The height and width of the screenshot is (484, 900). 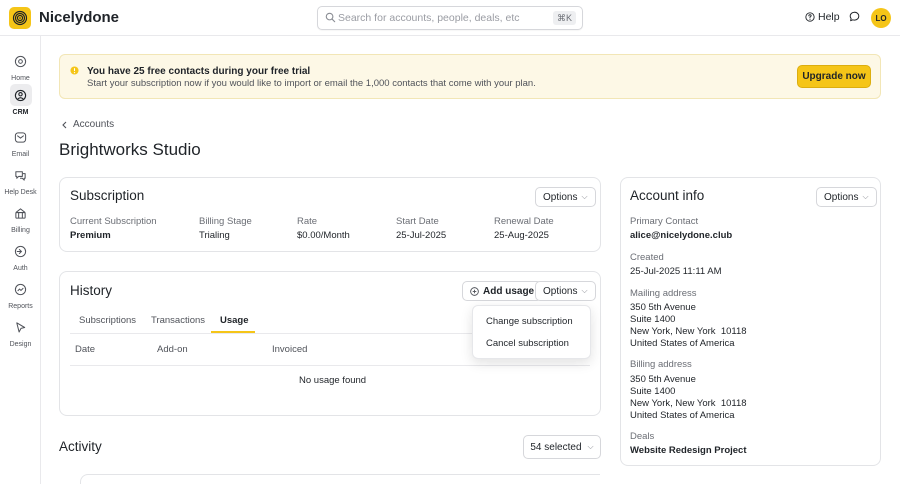 I want to click on add-usage-label: Add usage, so click(x=509, y=291).